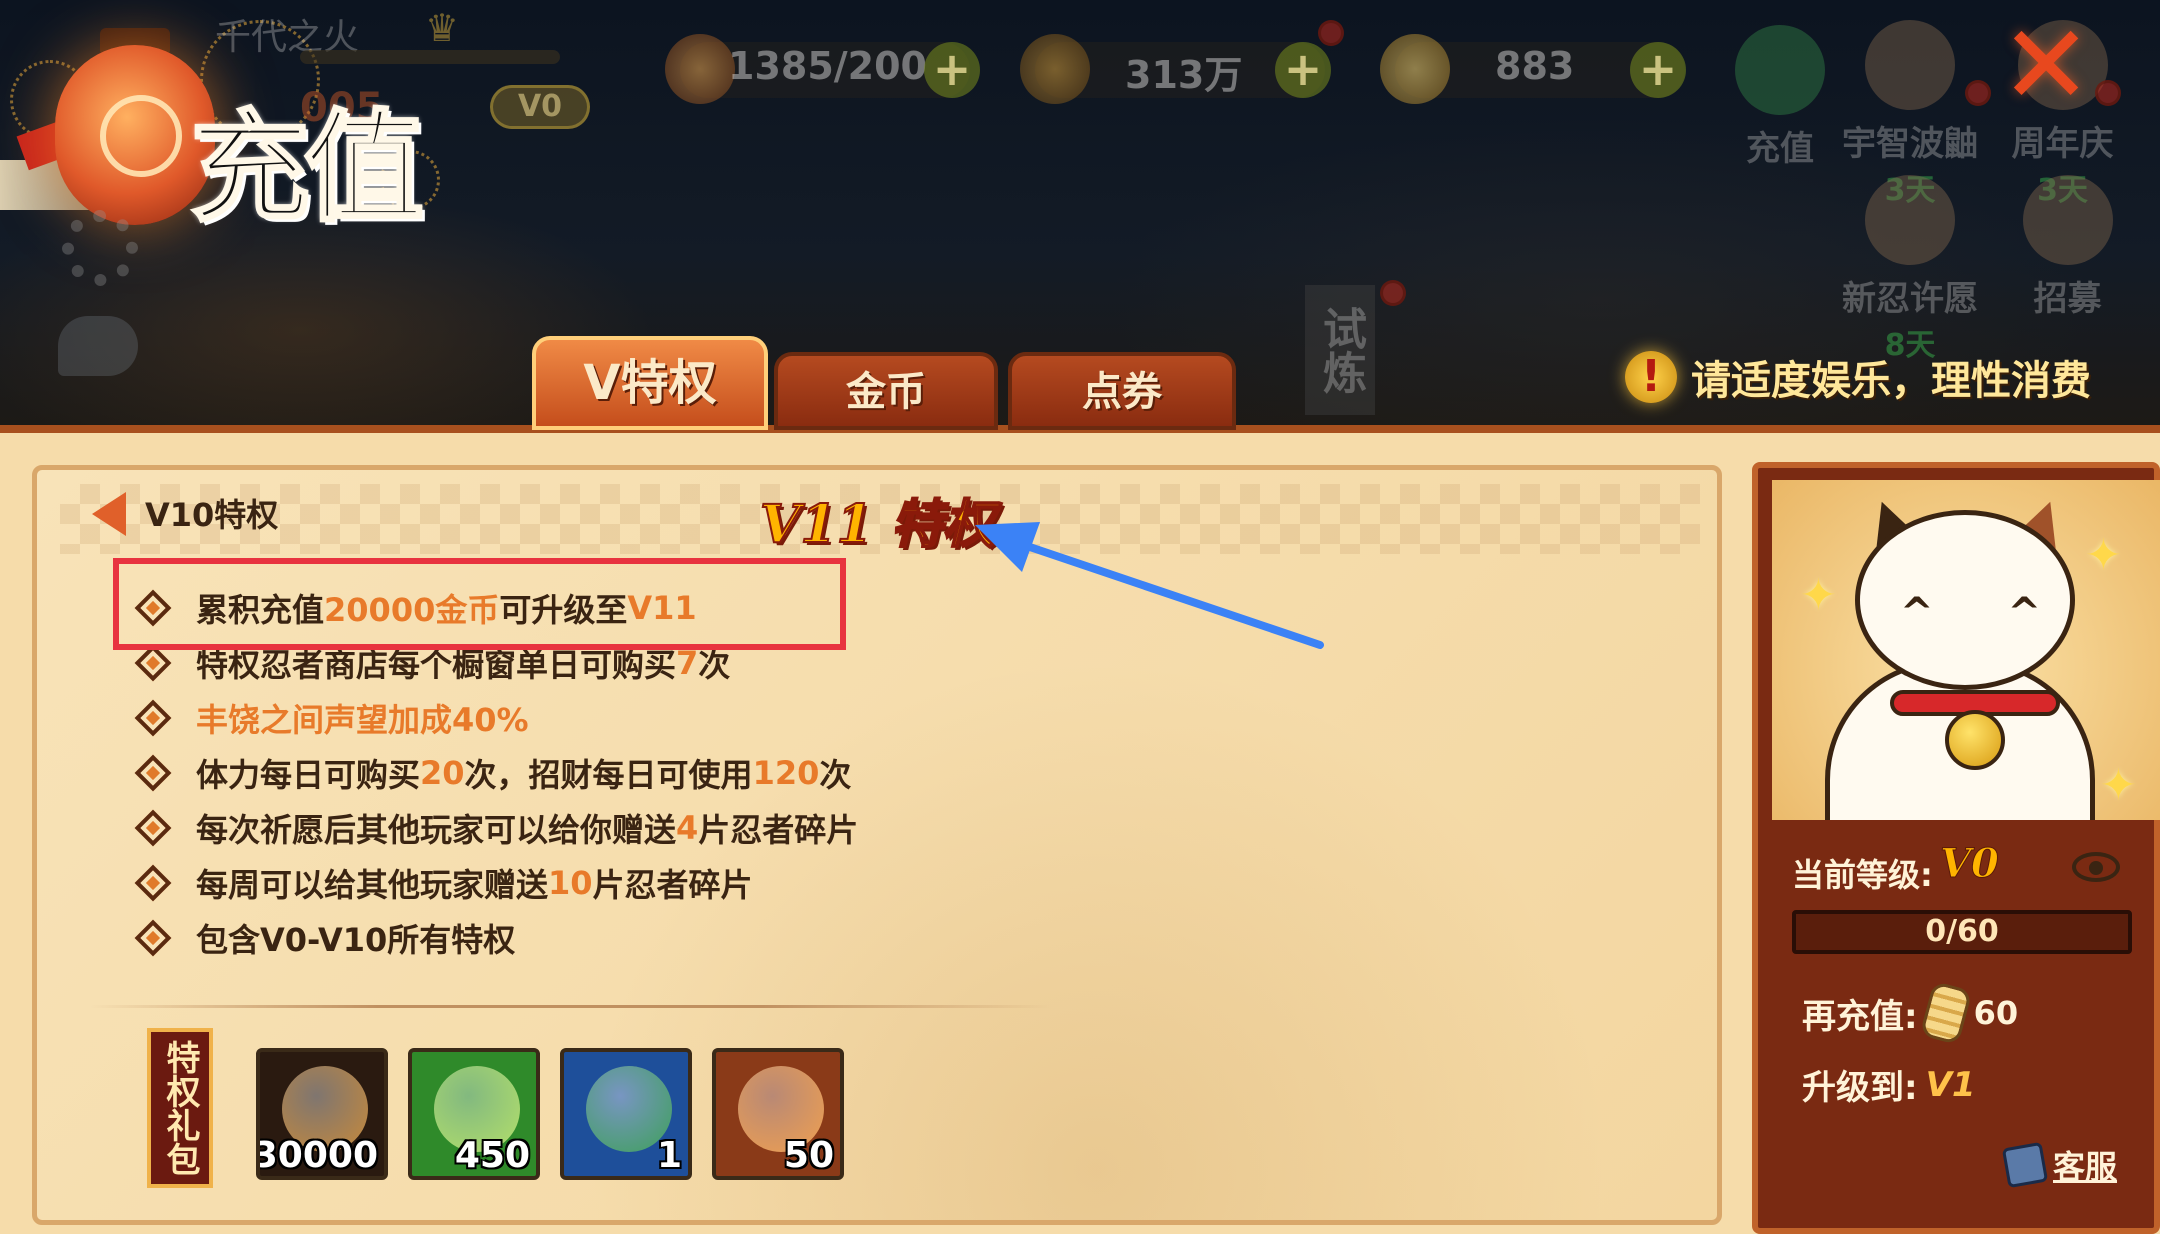 Image resolution: width=2160 pixels, height=1234 pixels. I want to click on privilege-highlight-text: 4, so click(687, 827).